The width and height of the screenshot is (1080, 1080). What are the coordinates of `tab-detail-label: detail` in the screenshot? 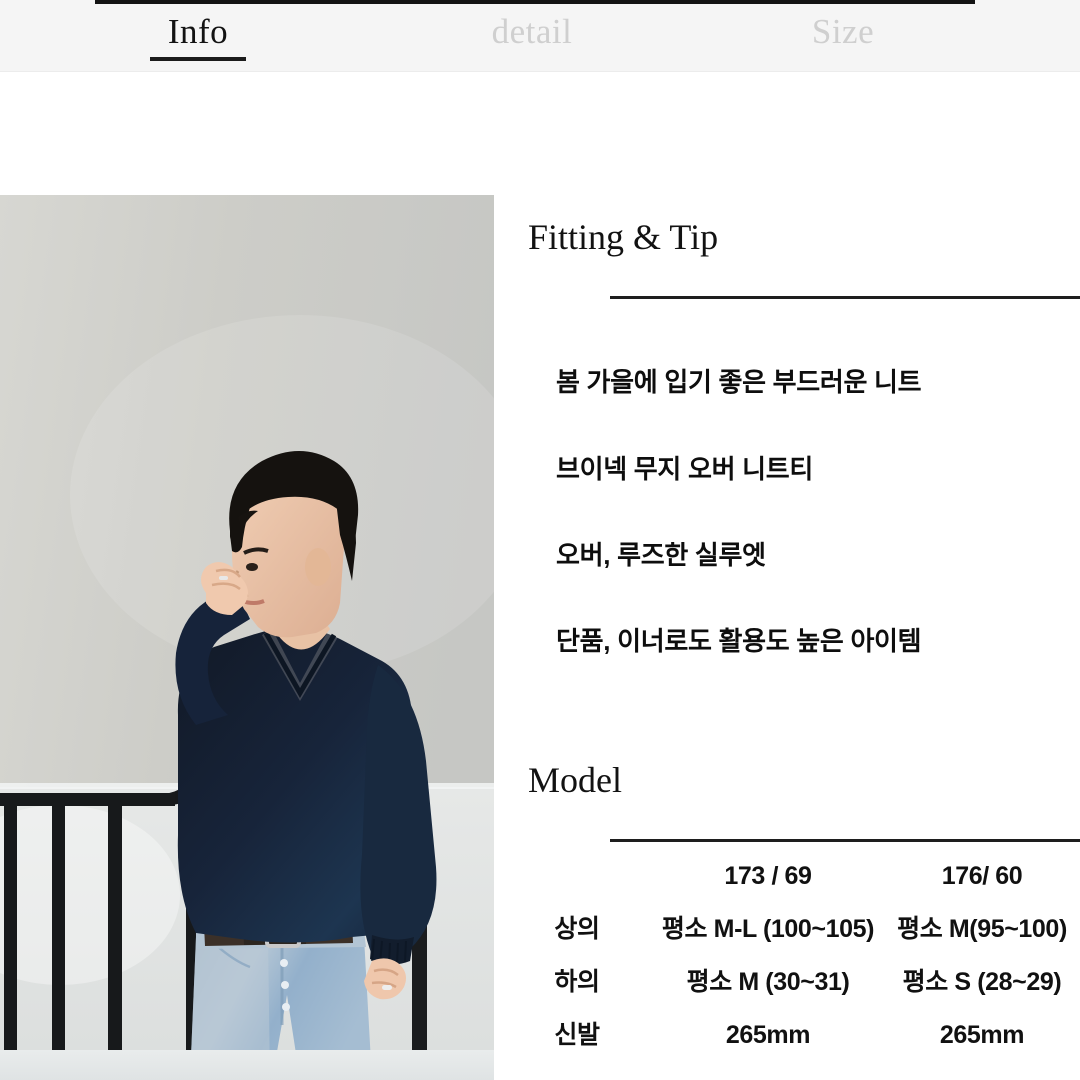 It's located at (532, 31).